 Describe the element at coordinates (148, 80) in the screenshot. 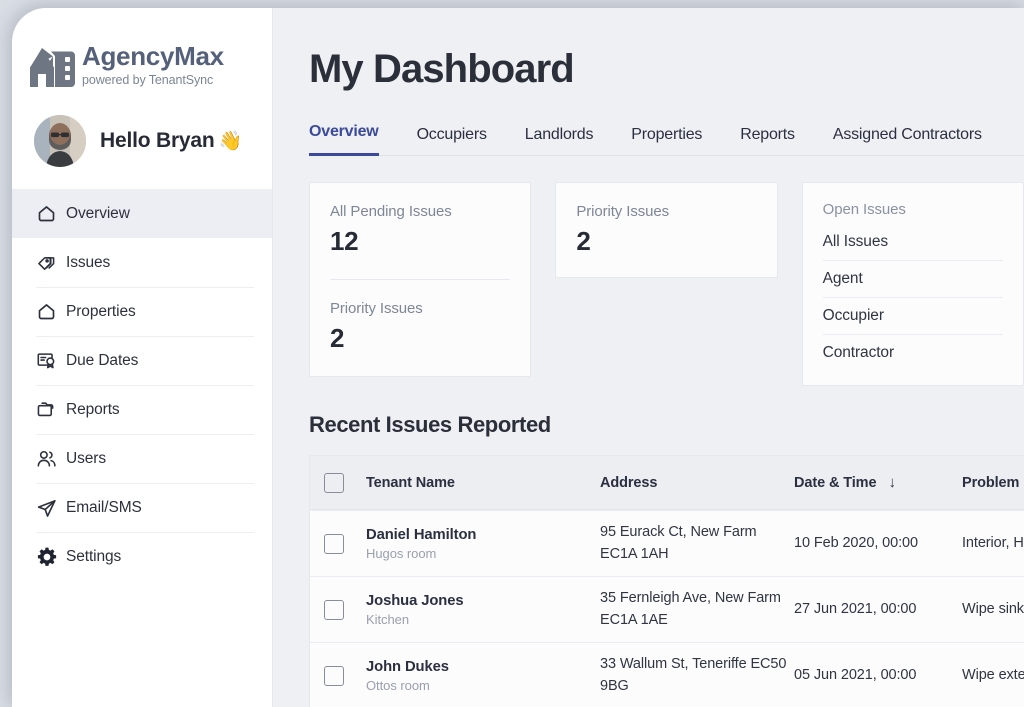

I see `brand-tagline: powered by TenantSync` at that location.